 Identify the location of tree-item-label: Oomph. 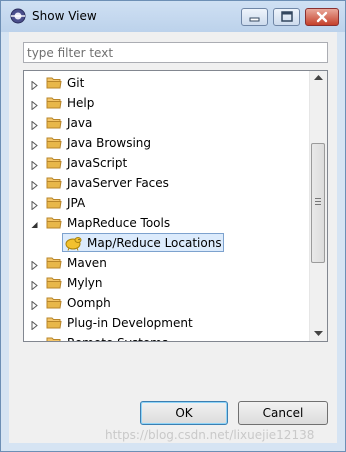
(89, 303).